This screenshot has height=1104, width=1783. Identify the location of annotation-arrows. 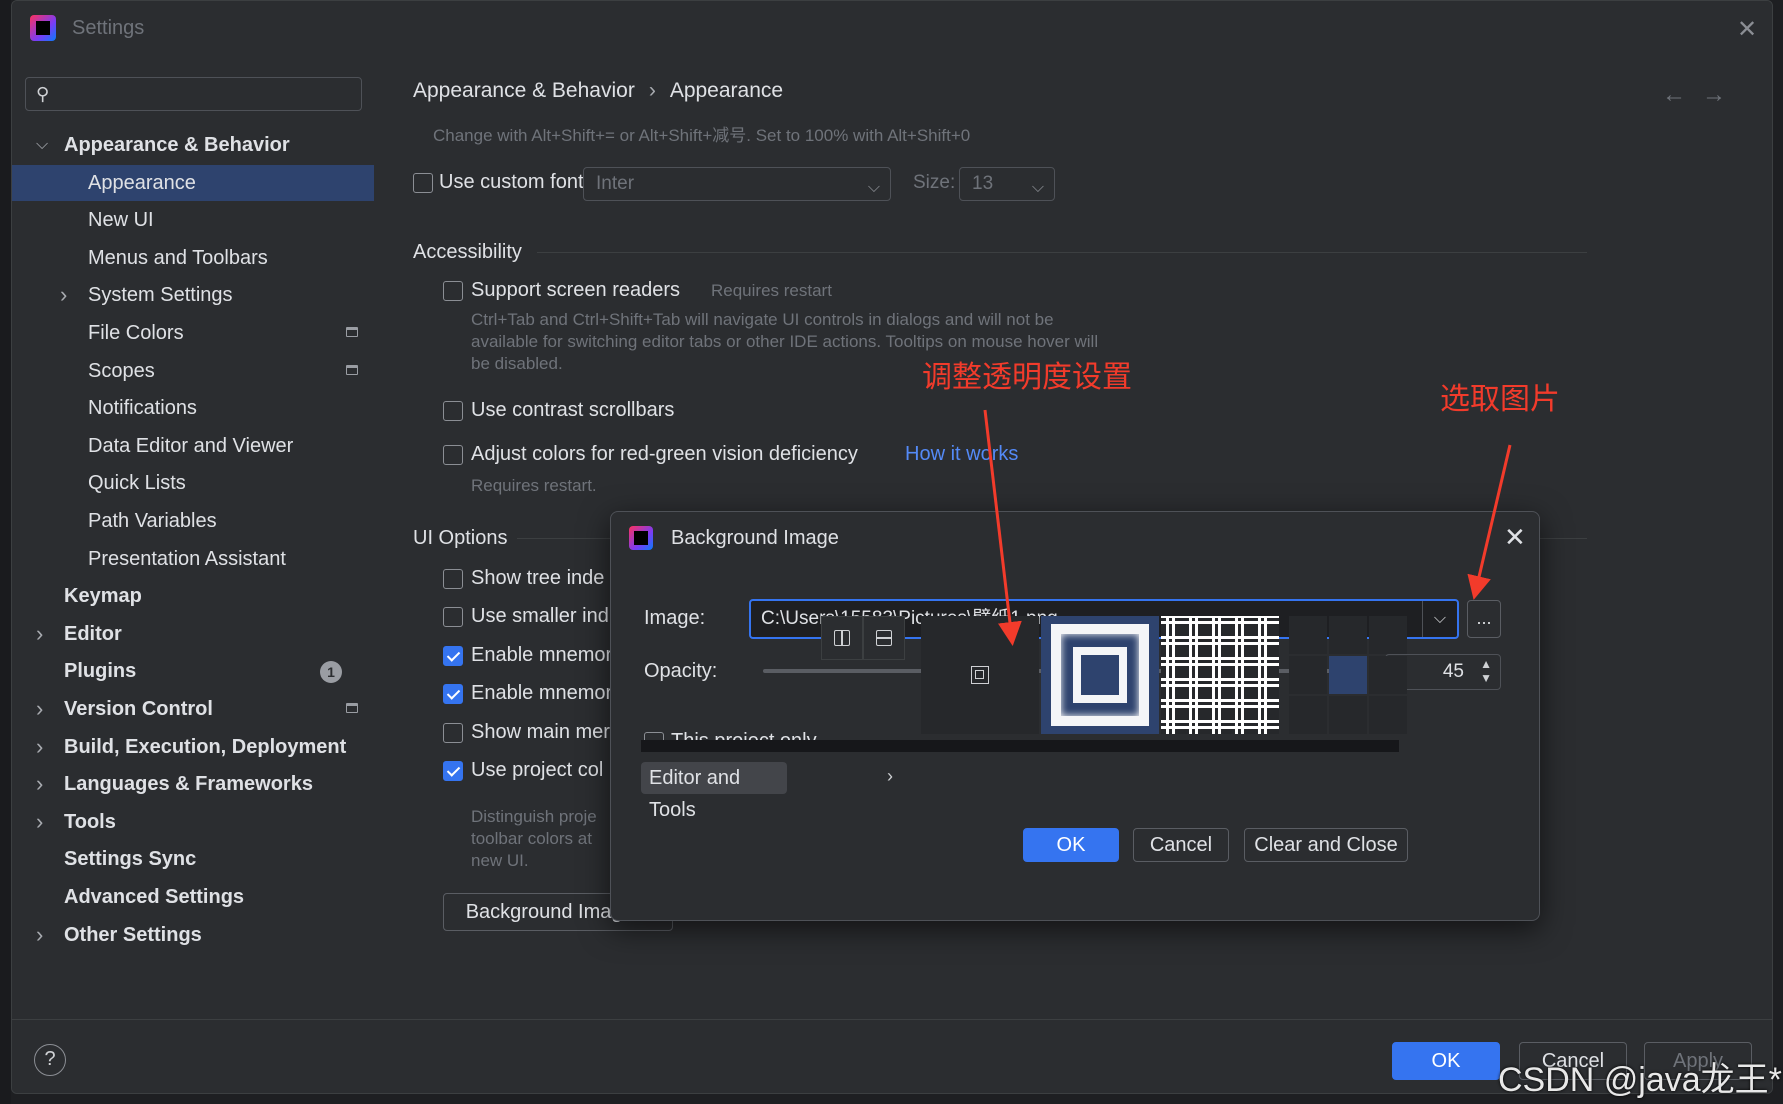
(1247, 527).